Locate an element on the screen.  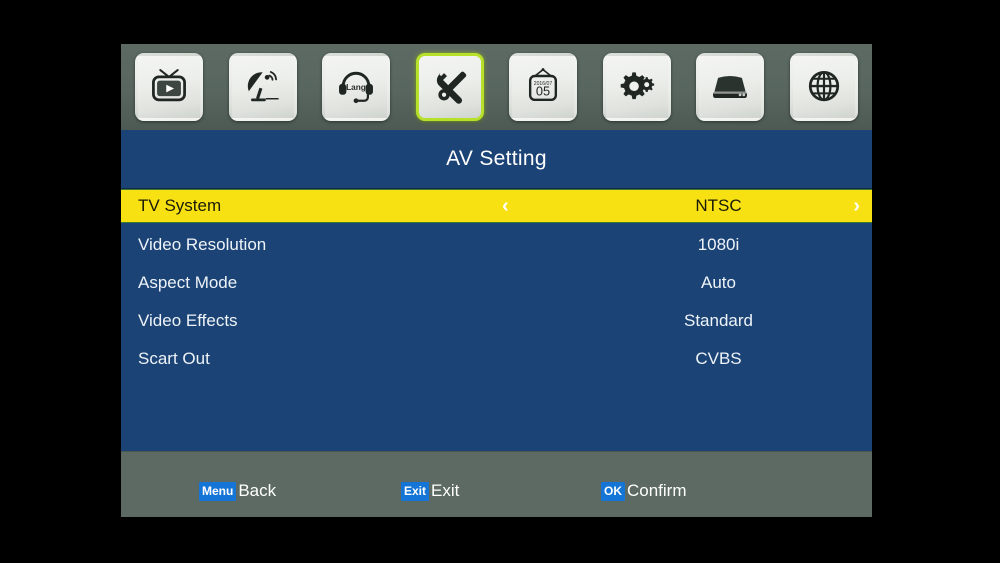
menu-icon-satellite-dish is located at coordinates (262, 87).